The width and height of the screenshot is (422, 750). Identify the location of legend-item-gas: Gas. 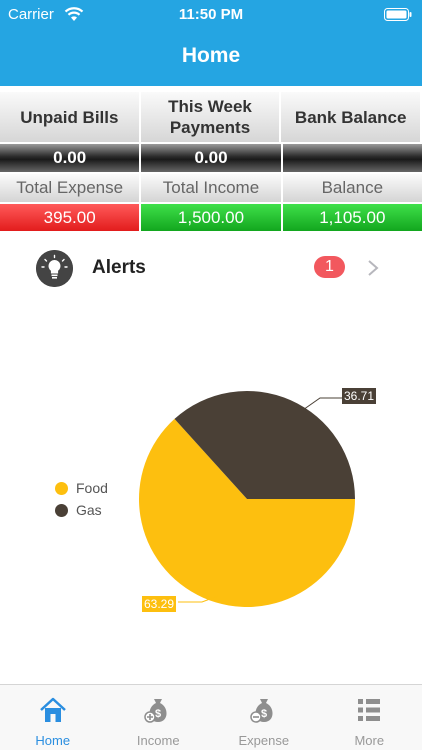
(78, 510).